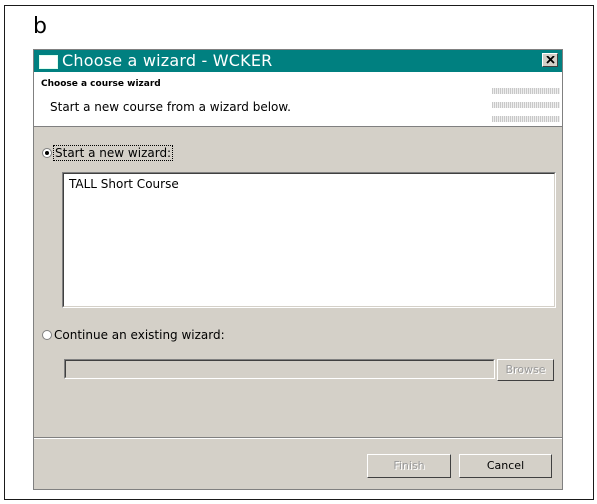  What do you see at coordinates (139, 335) in the screenshot?
I see `continue-existing-label: Continue an existing wizard:` at bounding box center [139, 335].